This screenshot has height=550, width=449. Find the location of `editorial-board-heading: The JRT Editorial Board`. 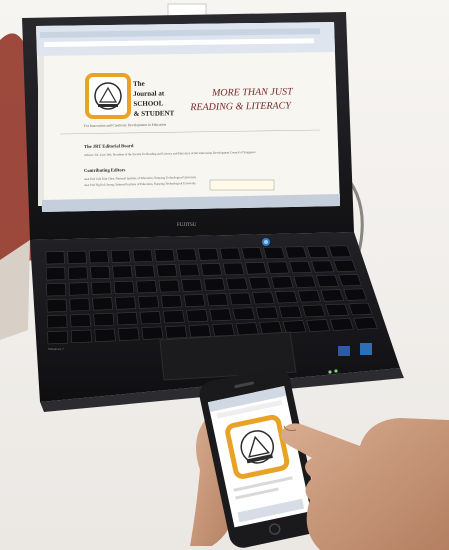

editorial-board-heading: The JRT Editorial Board is located at coordinates (109, 146).